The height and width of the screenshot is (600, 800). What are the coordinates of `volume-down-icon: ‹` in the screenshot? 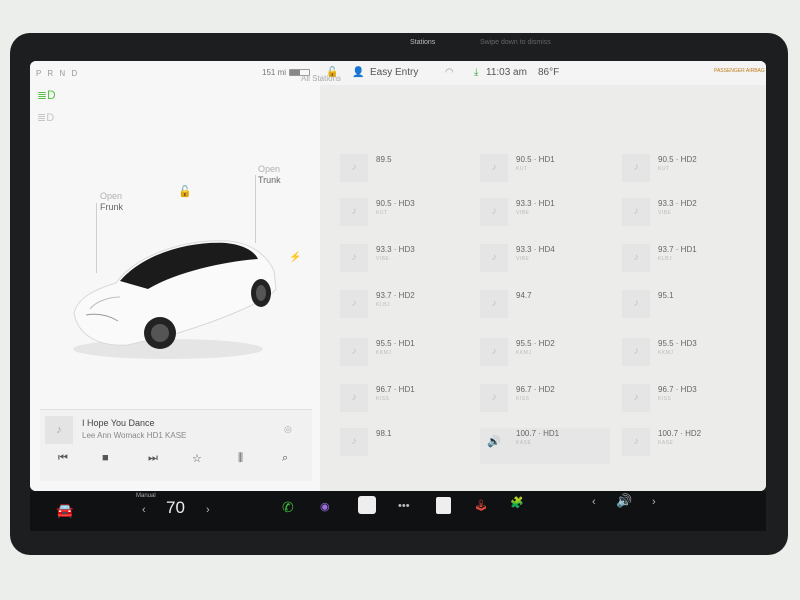 It's located at (594, 502).